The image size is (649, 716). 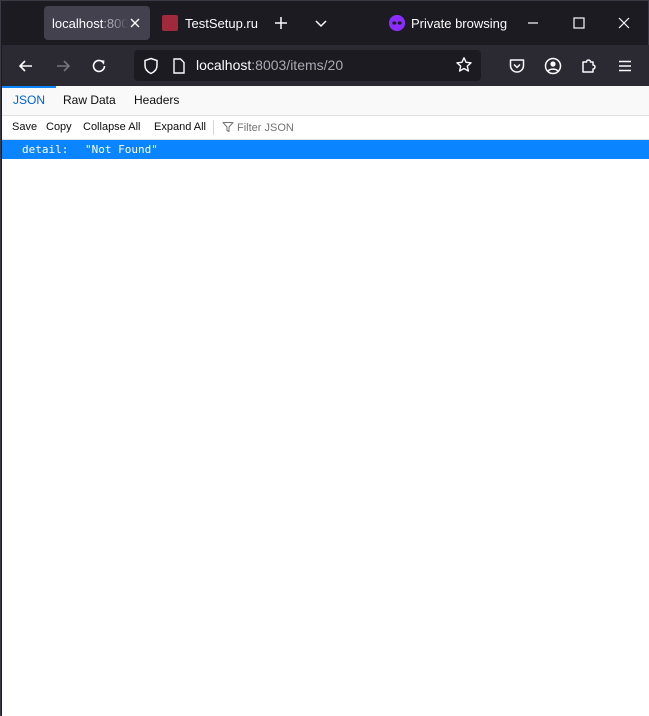 What do you see at coordinates (179, 66) in the screenshot?
I see `page-icon` at bounding box center [179, 66].